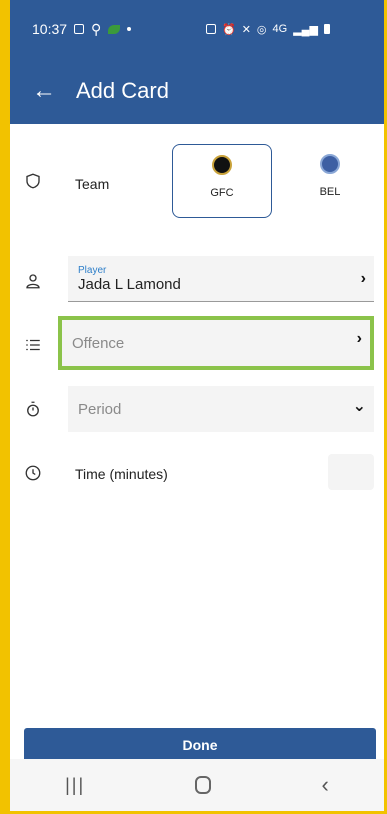 The height and width of the screenshot is (814, 387). What do you see at coordinates (49, 91) in the screenshot?
I see `back-arrow-icon: ←` at bounding box center [49, 91].